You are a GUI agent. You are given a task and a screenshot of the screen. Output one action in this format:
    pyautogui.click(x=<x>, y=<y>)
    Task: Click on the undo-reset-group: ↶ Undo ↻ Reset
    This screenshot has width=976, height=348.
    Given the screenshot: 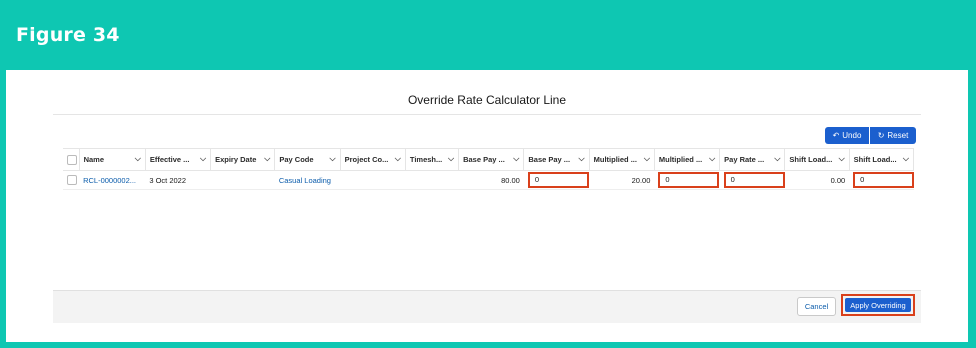 What is the action you would take?
    pyautogui.click(x=870, y=135)
    